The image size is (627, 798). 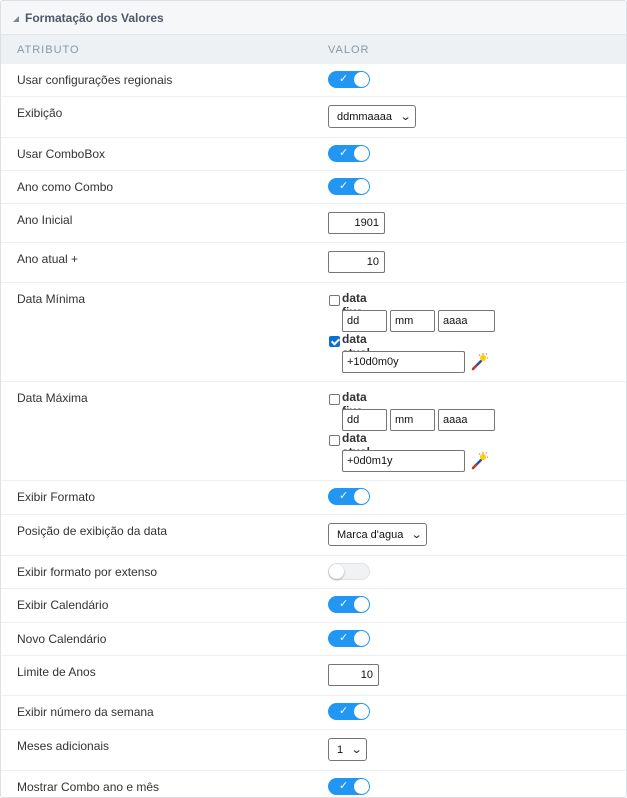 I want to click on row-label: Ano Inicial, so click(x=45, y=220).